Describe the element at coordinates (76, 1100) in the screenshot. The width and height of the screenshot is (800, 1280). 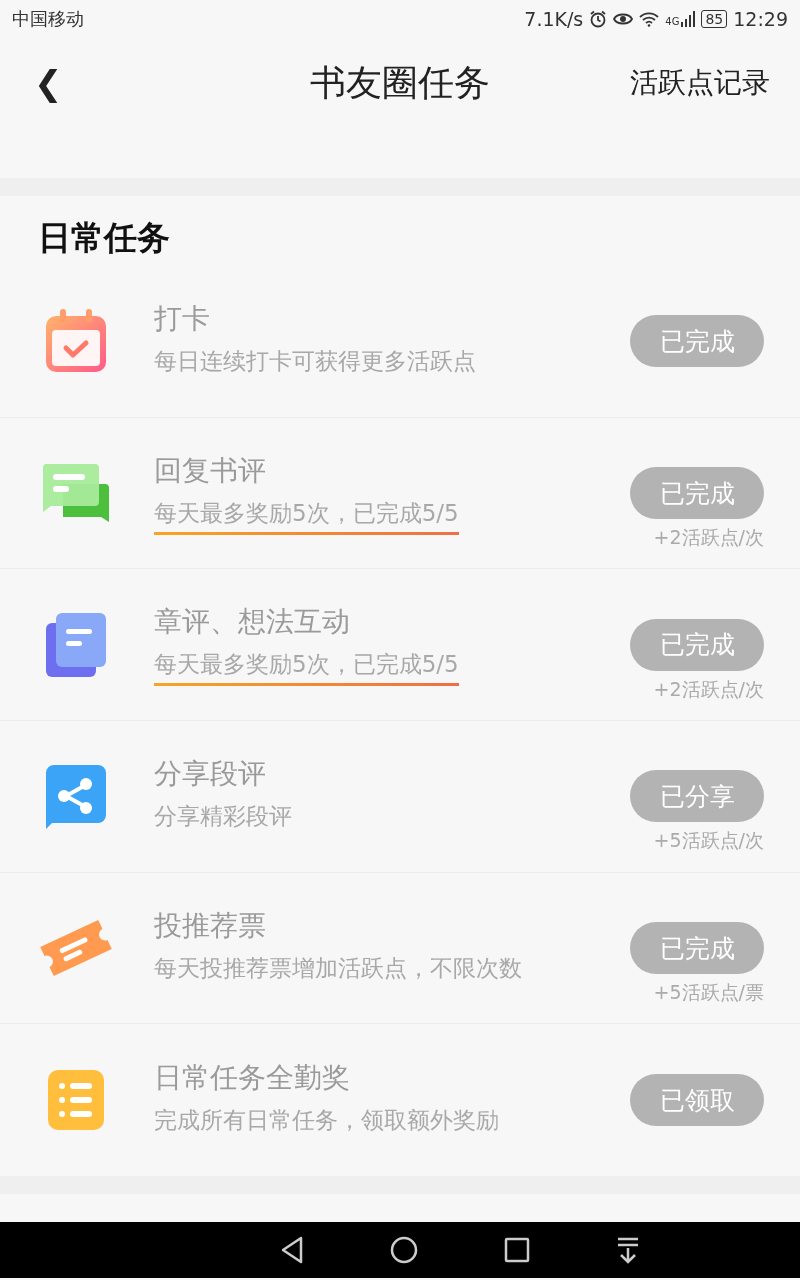
I see `list-icon` at that location.